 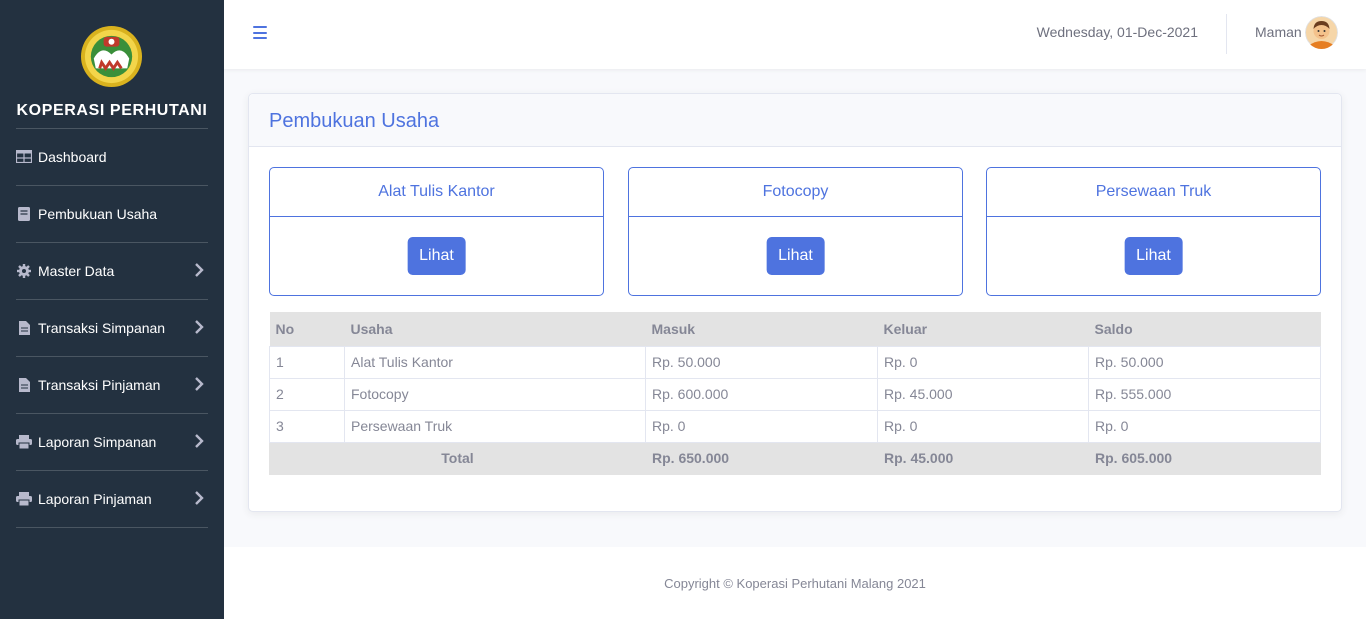 I want to click on business-card-title: Alat Tulis Kantor, so click(x=436, y=192).